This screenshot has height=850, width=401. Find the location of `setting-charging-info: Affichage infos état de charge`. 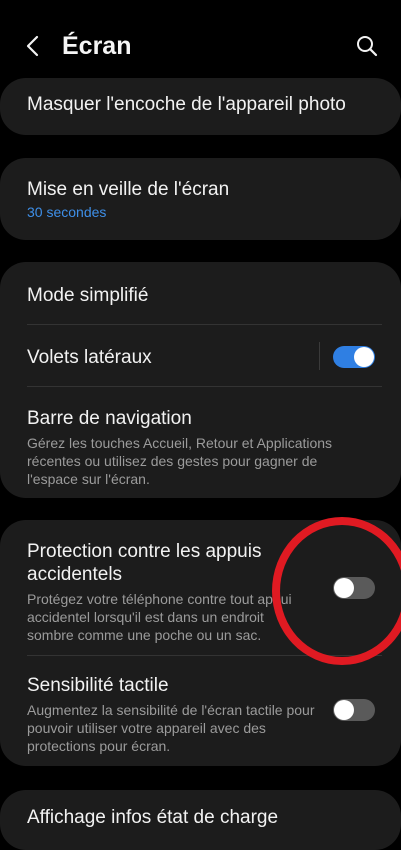

setting-charging-info: Affichage infos état de charge is located at coordinates (200, 809).